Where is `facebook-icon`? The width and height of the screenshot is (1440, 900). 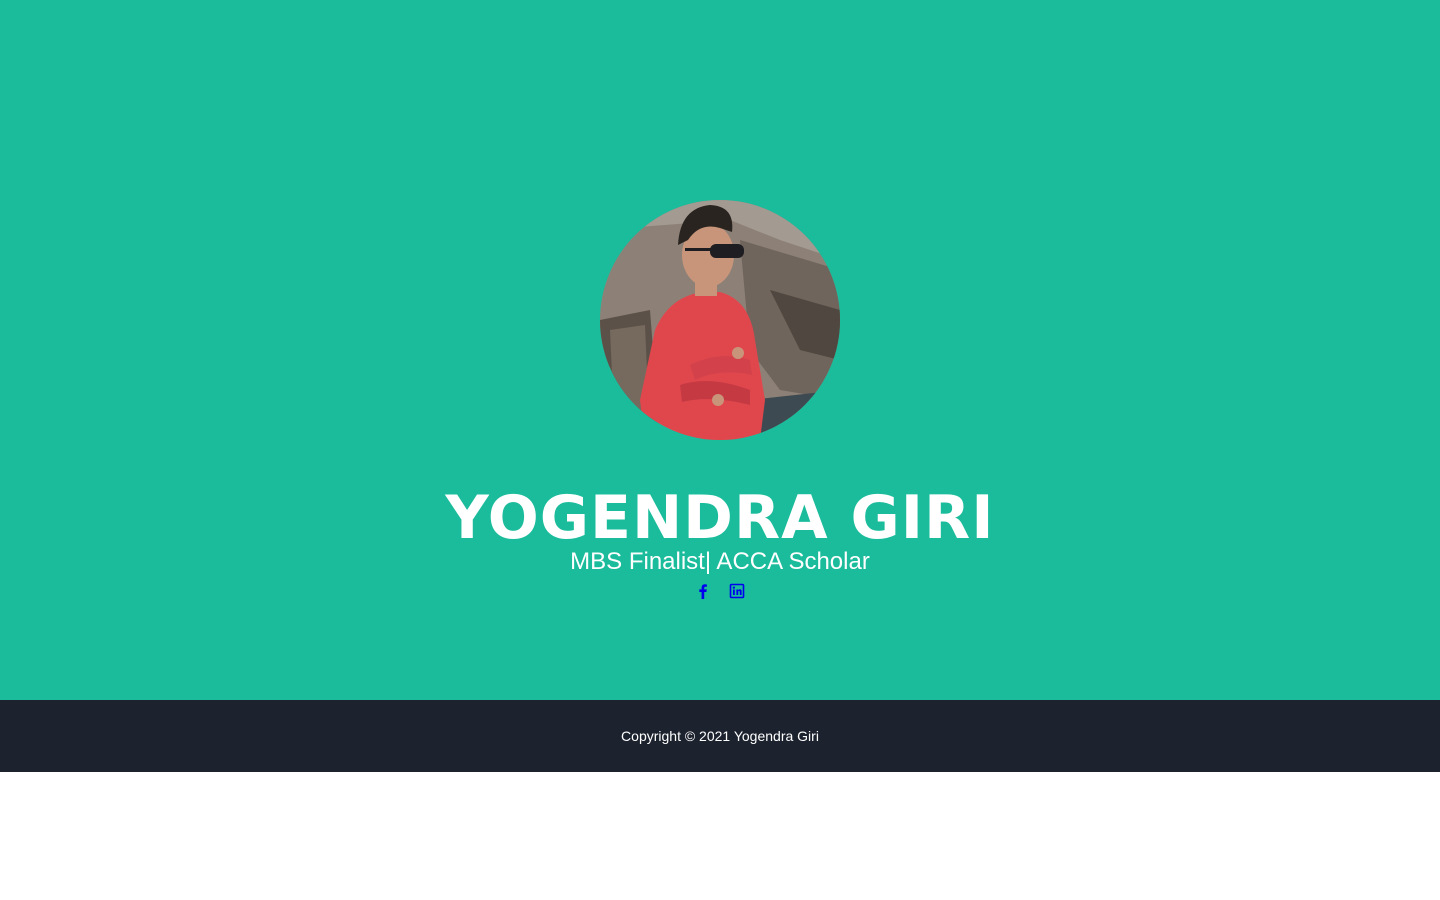 facebook-icon is located at coordinates (703, 591).